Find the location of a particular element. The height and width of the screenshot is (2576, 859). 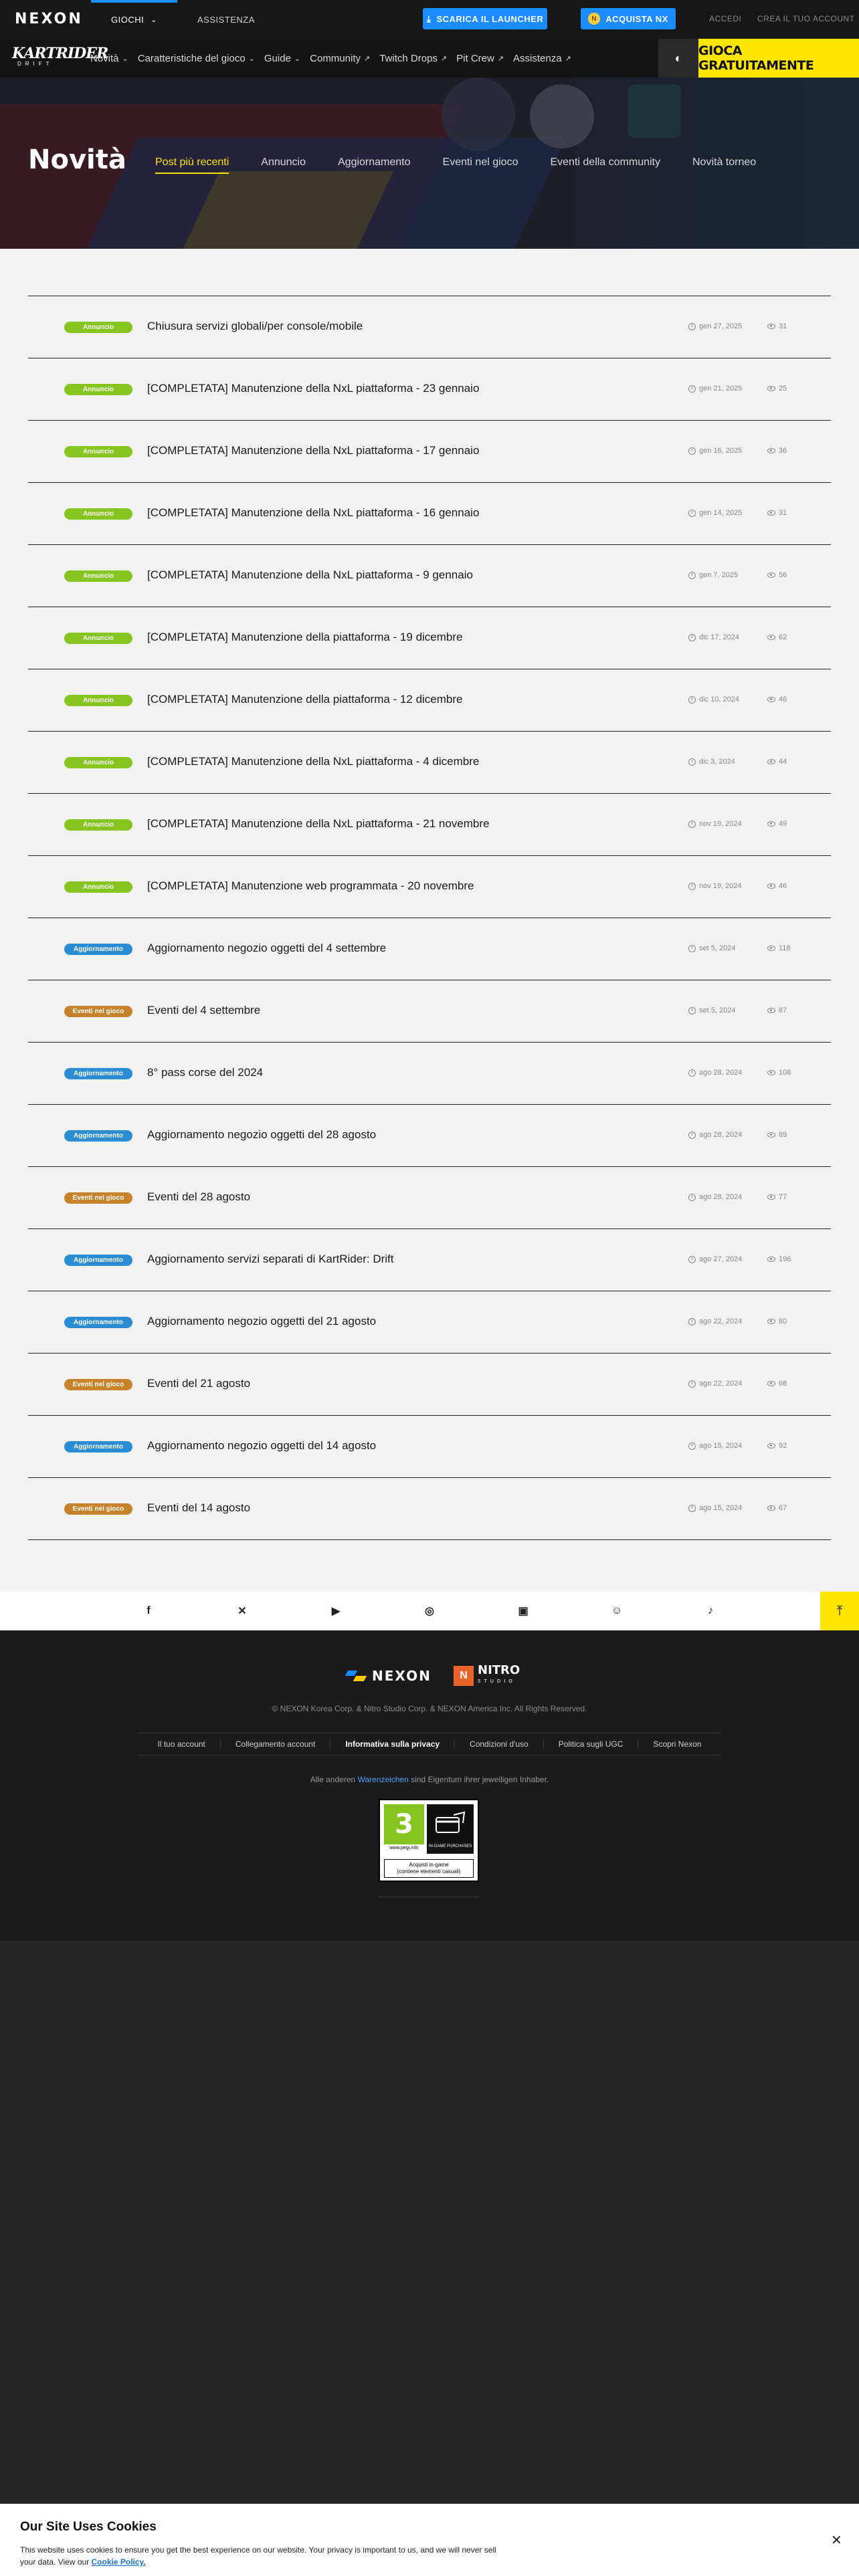

footer-link-ugc: Politica sugli UGC is located at coordinates (591, 1744).